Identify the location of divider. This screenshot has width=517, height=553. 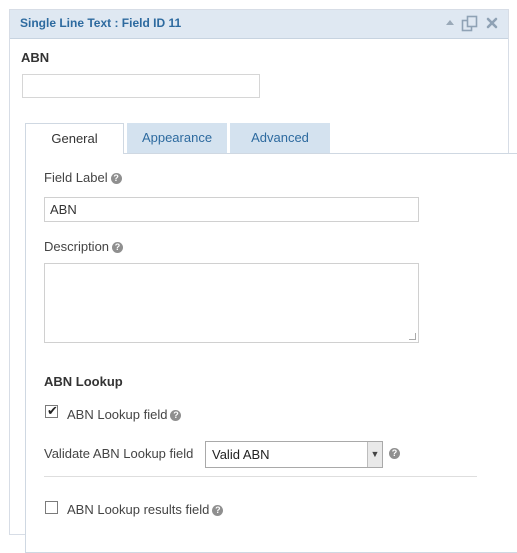
(260, 476).